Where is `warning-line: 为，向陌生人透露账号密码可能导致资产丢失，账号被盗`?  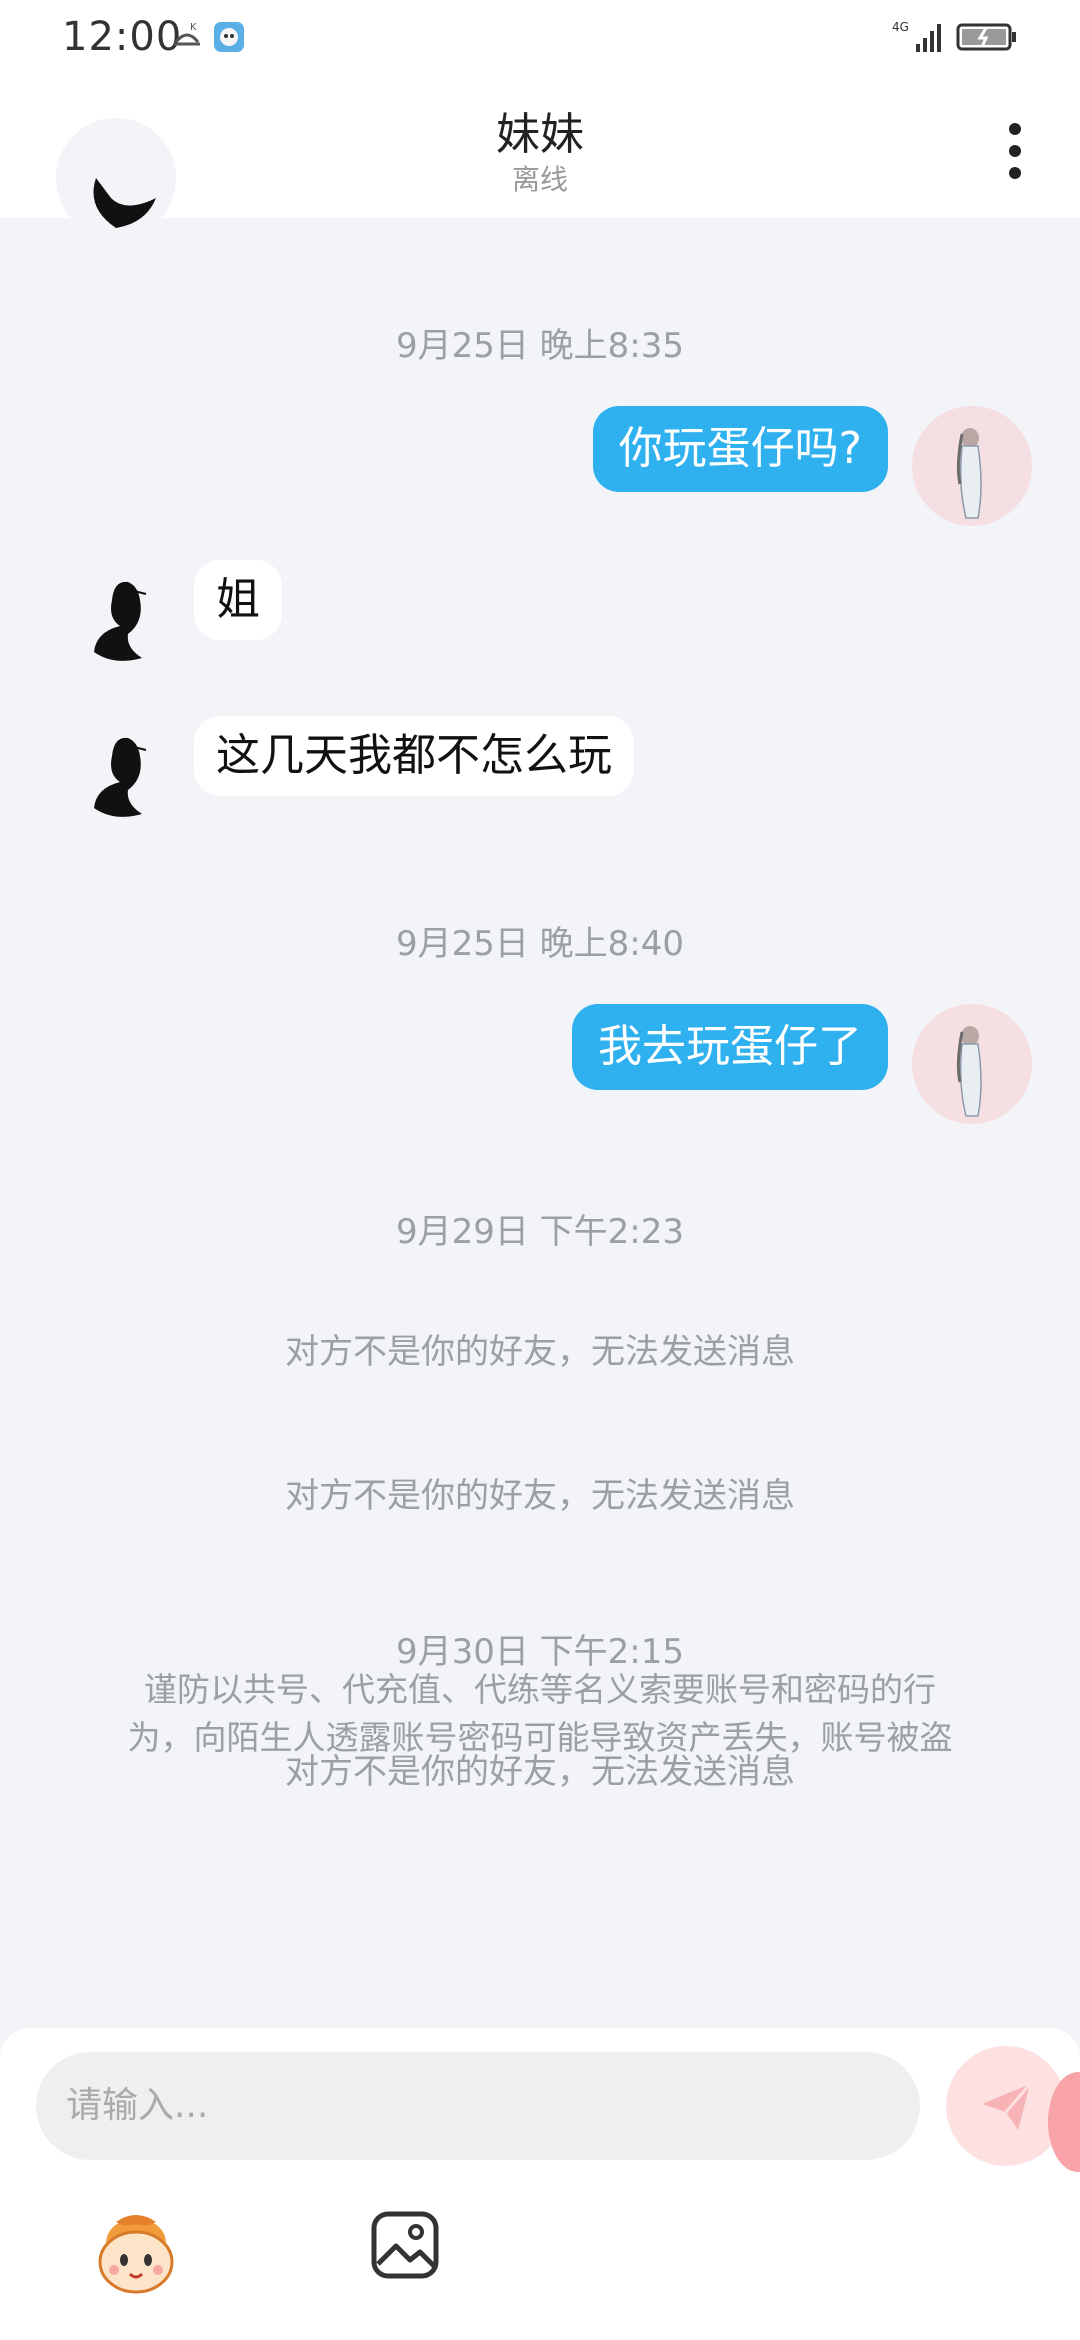 warning-line: 为，向陌生人透露账号密码可能导致资产丢失，账号被盗 is located at coordinates (540, 1737).